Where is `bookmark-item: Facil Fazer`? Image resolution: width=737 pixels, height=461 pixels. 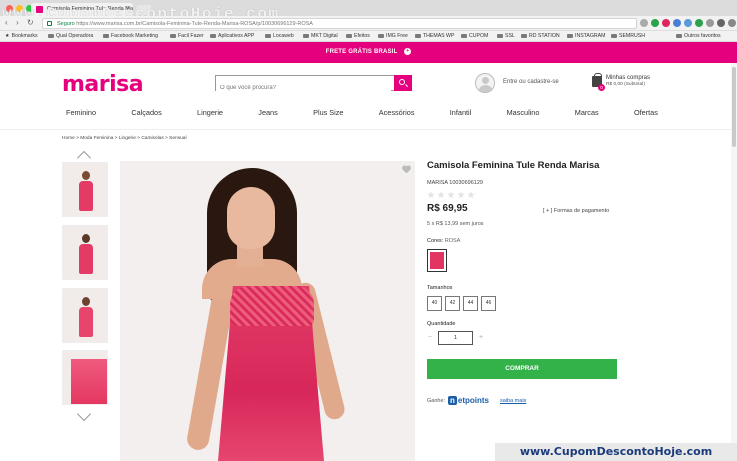 bookmark-item: Facil Fazer is located at coordinates (187, 36).